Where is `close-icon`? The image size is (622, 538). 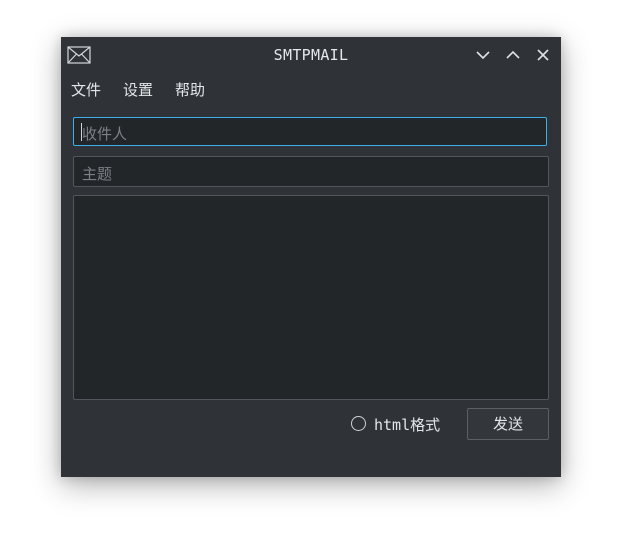
close-icon is located at coordinates (543, 55).